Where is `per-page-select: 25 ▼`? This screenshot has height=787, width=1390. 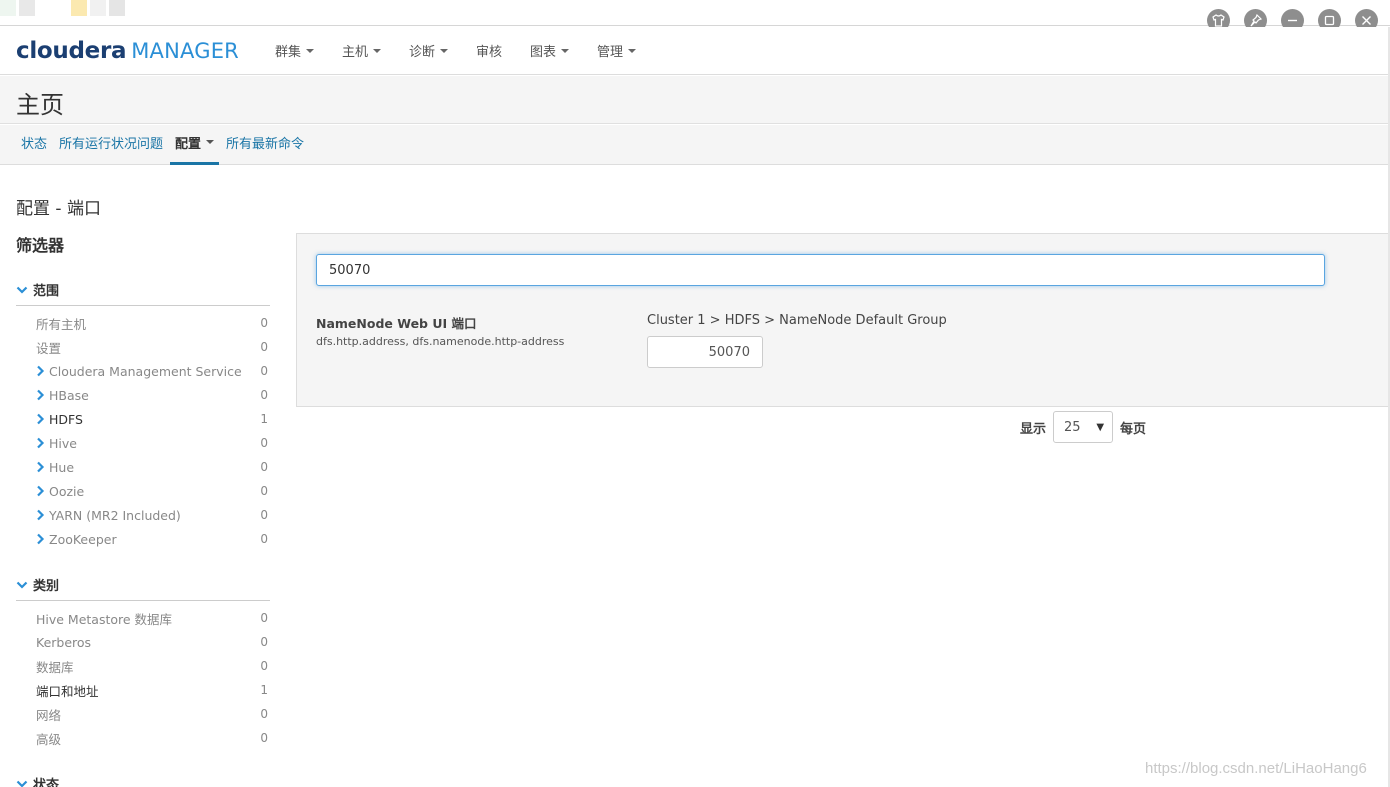 per-page-select: 25 ▼ is located at coordinates (1083, 427).